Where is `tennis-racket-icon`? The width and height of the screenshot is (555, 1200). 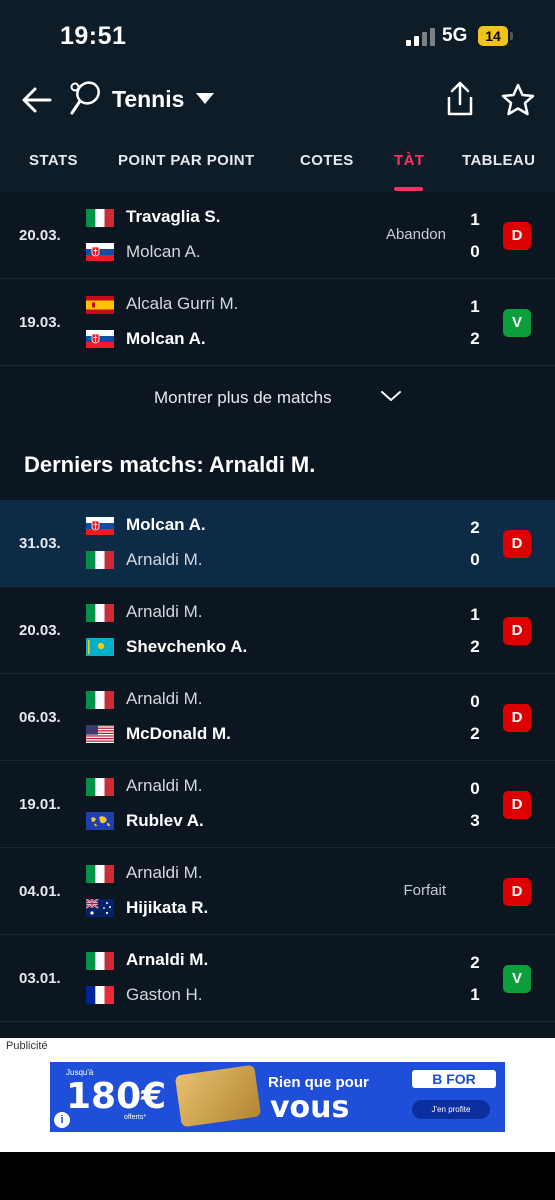
tennis-racket-icon is located at coordinates (85, 99).